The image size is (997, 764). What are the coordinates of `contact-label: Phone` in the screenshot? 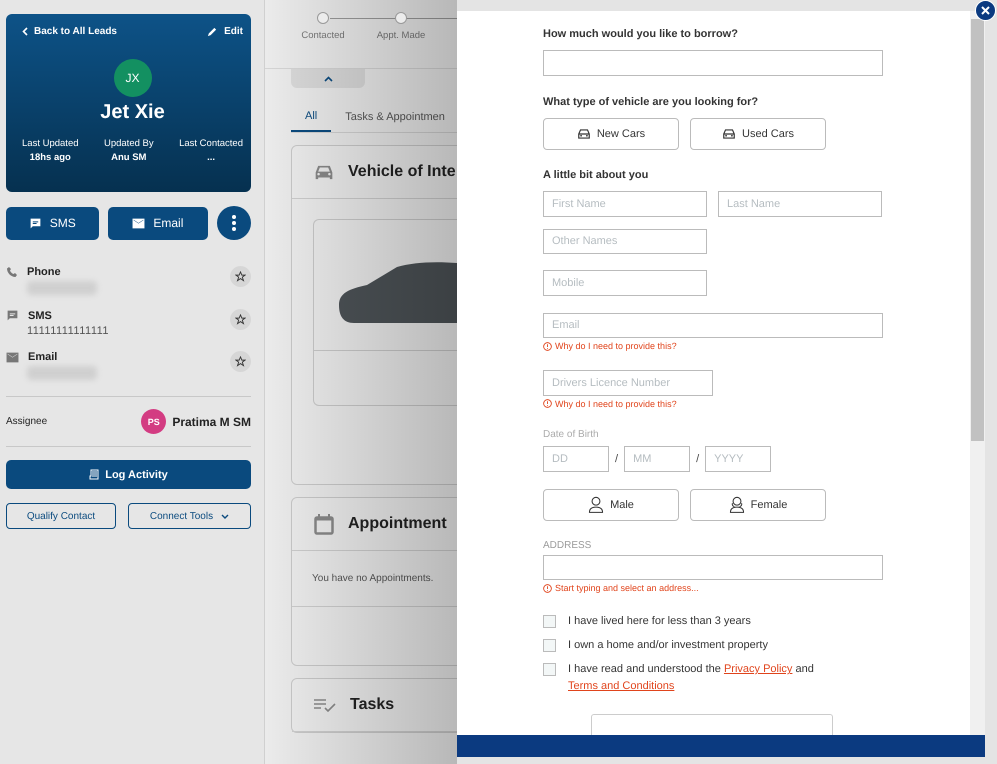 It's located at (44, 272).